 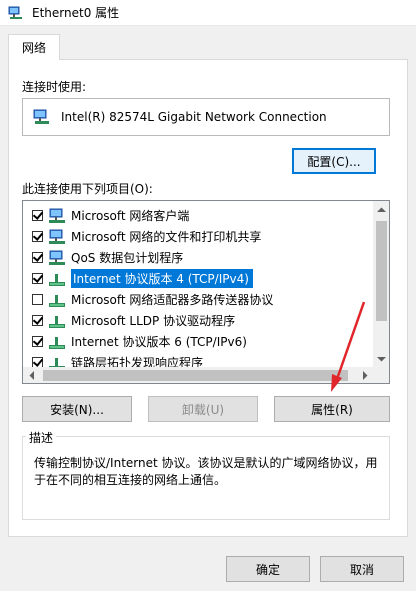 I want to click on list-item-label: Microsoft 网络的文件和打印机共享, so click(x=166, y=237).